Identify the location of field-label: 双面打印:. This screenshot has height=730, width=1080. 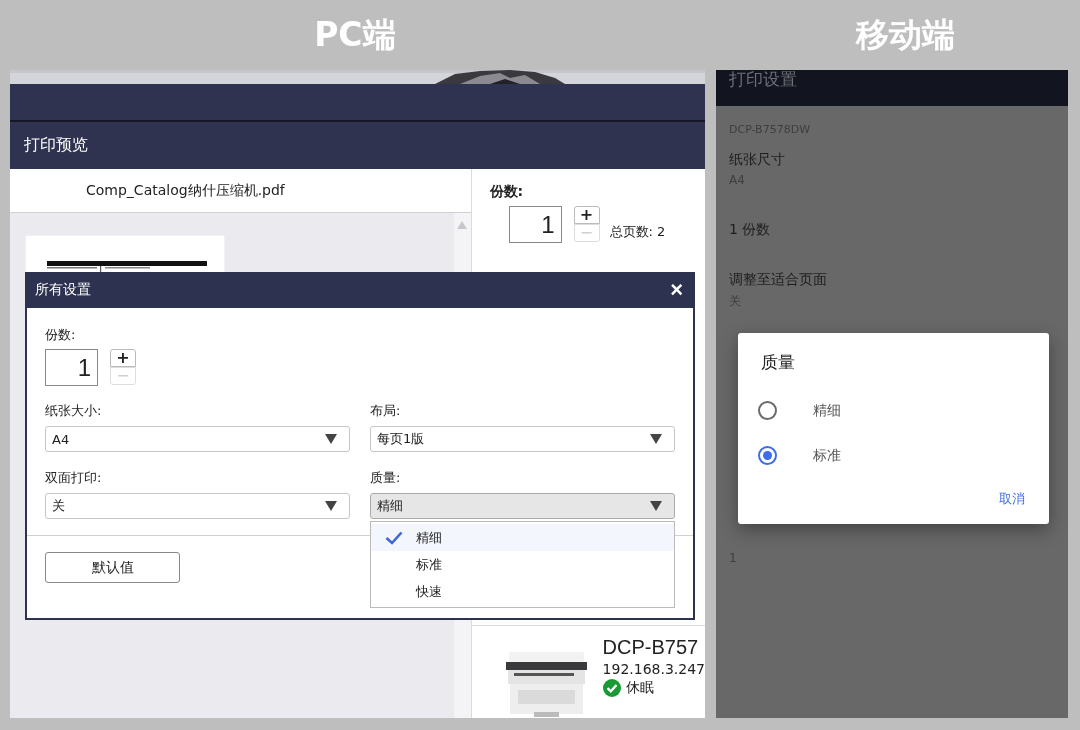
(74, 478).